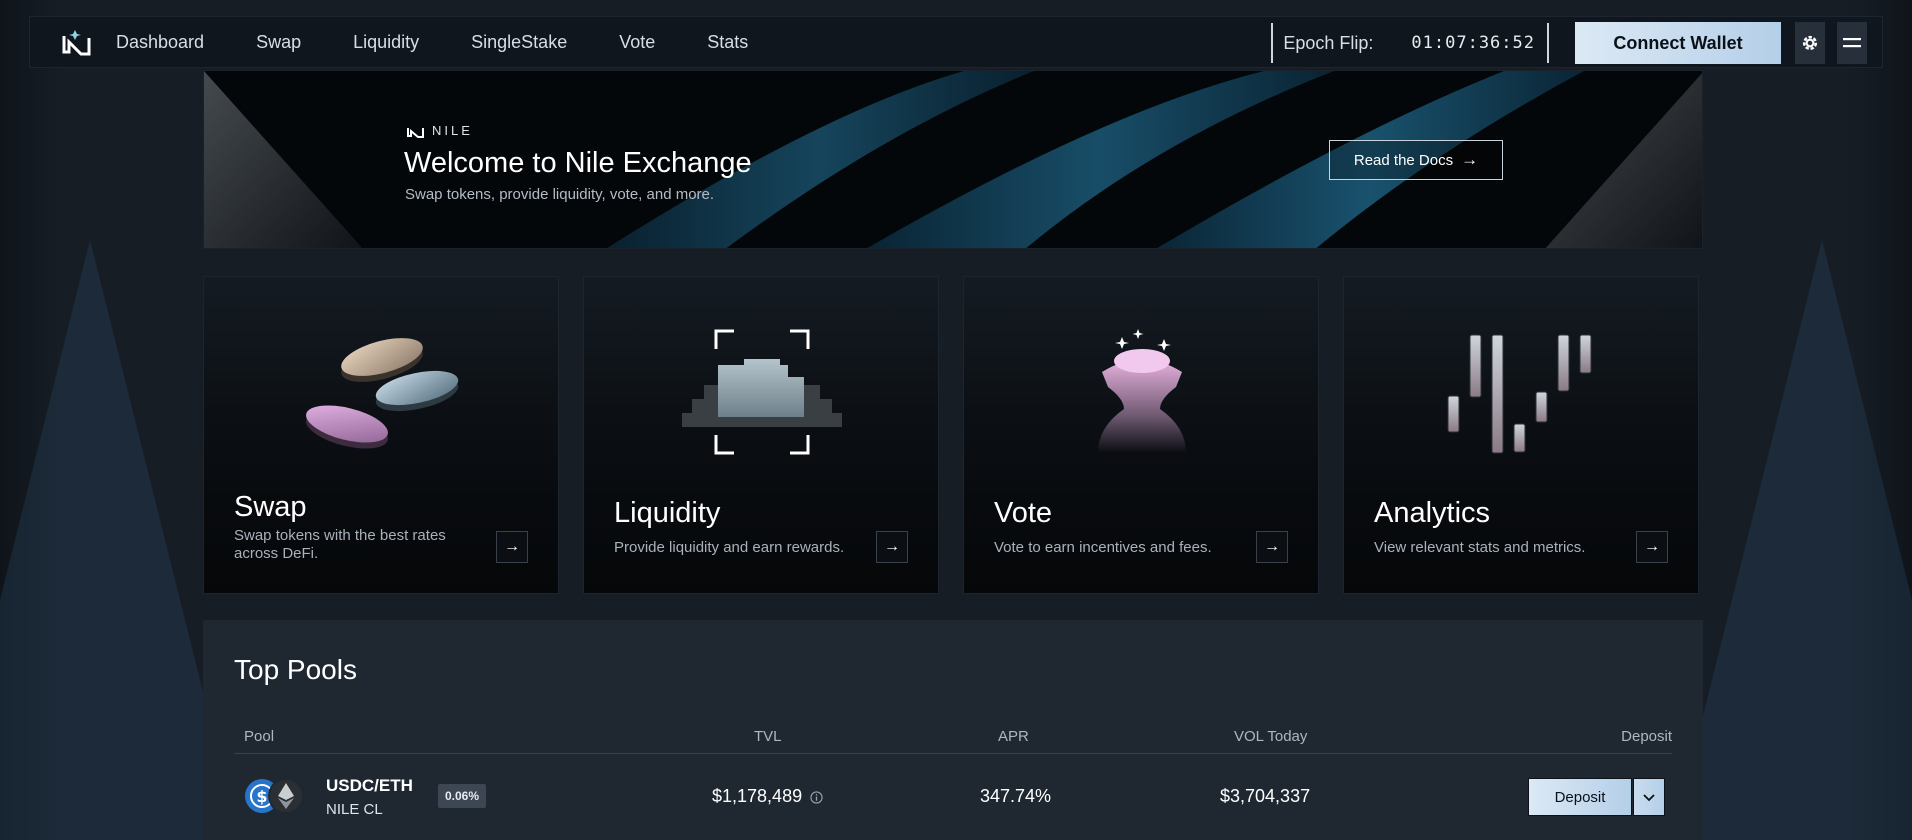 The width and height of the screenshot is (1912, 840). What do you see at coordinates (1271, 736) in the screenshot?
I see `column-header-vol: VOL Today` at bounding box center [1271, 736].